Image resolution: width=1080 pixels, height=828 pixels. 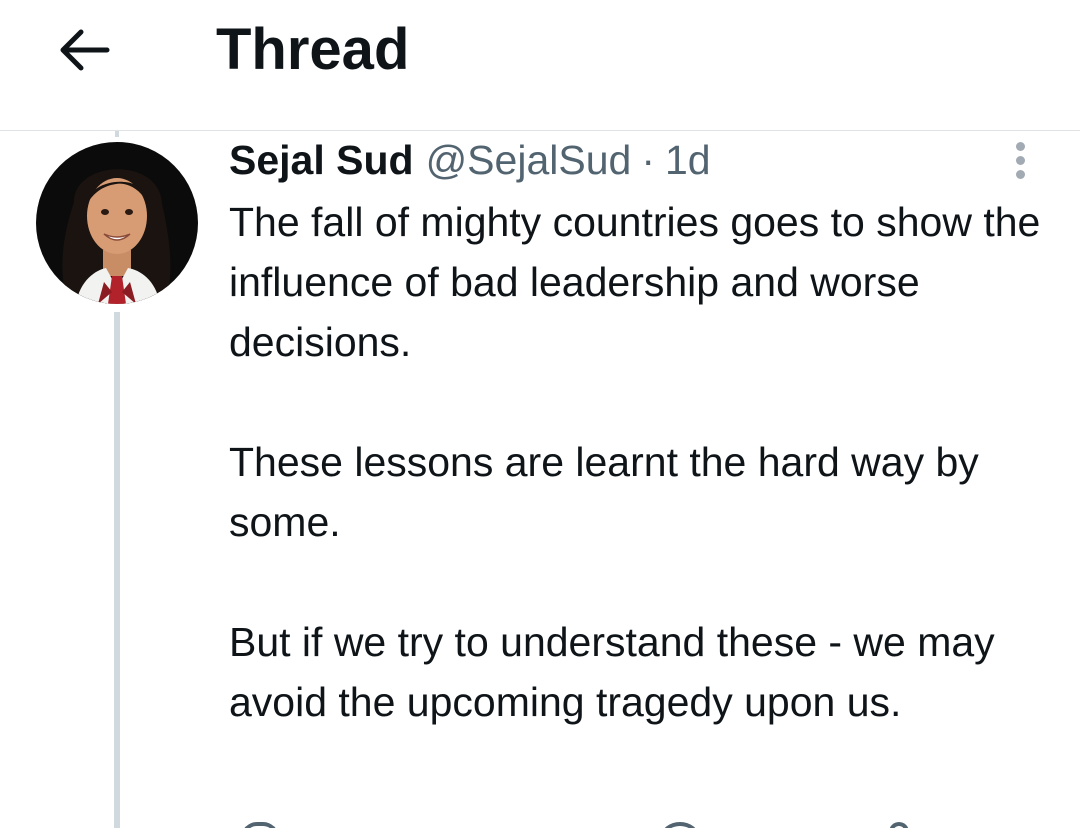 I want to click on avatar, so click(x=117, y=223).